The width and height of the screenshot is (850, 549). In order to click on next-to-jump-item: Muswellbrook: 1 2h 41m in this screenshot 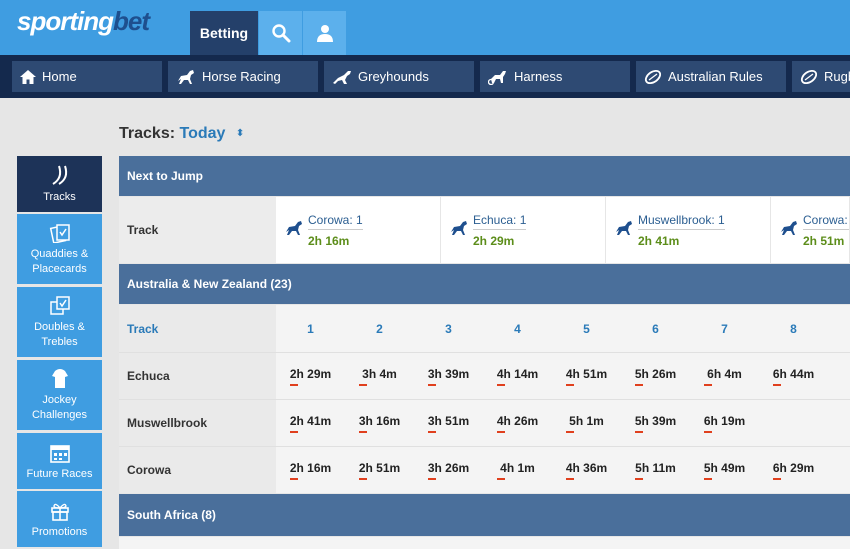, I will do `click(688, 230)`.